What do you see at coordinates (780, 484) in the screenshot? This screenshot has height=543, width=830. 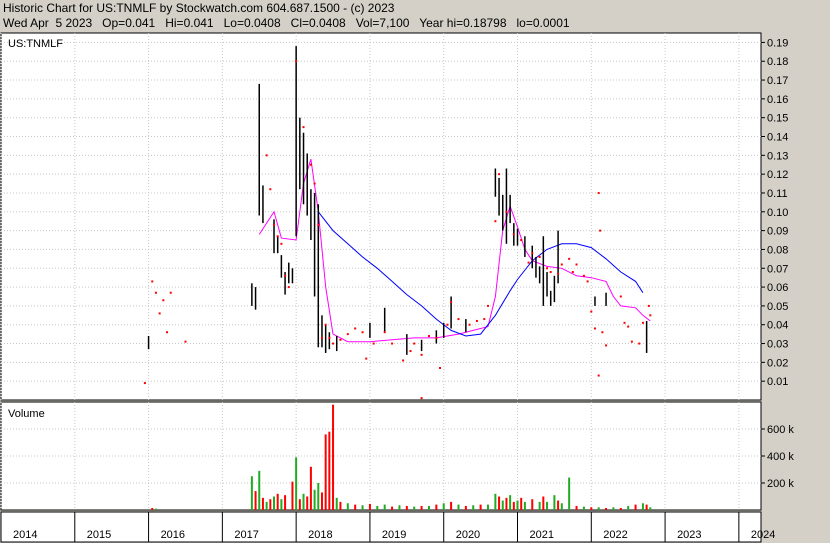 I see `volume-tick-label: 200 k` at bounding box center [780, 484].